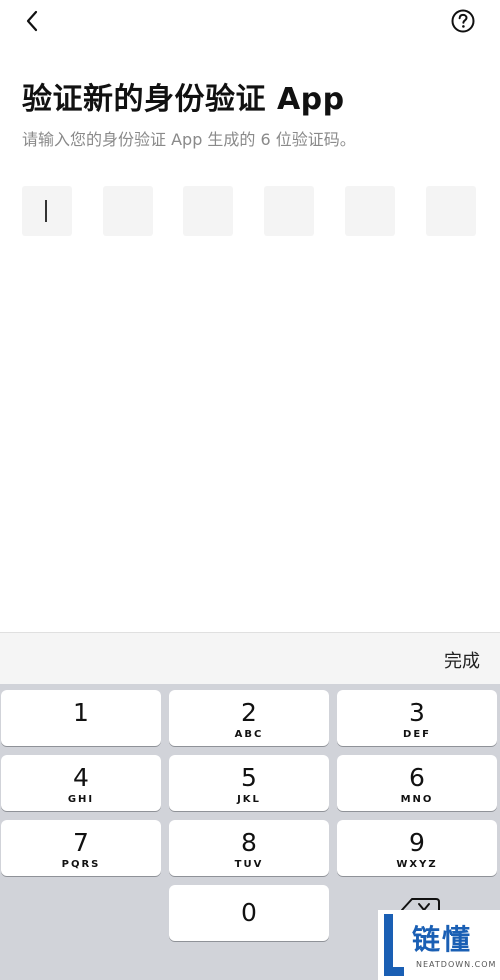 The width and height of the screenshot is (500, 980). I want to click on key-letters: ABC, so click(249, 734).